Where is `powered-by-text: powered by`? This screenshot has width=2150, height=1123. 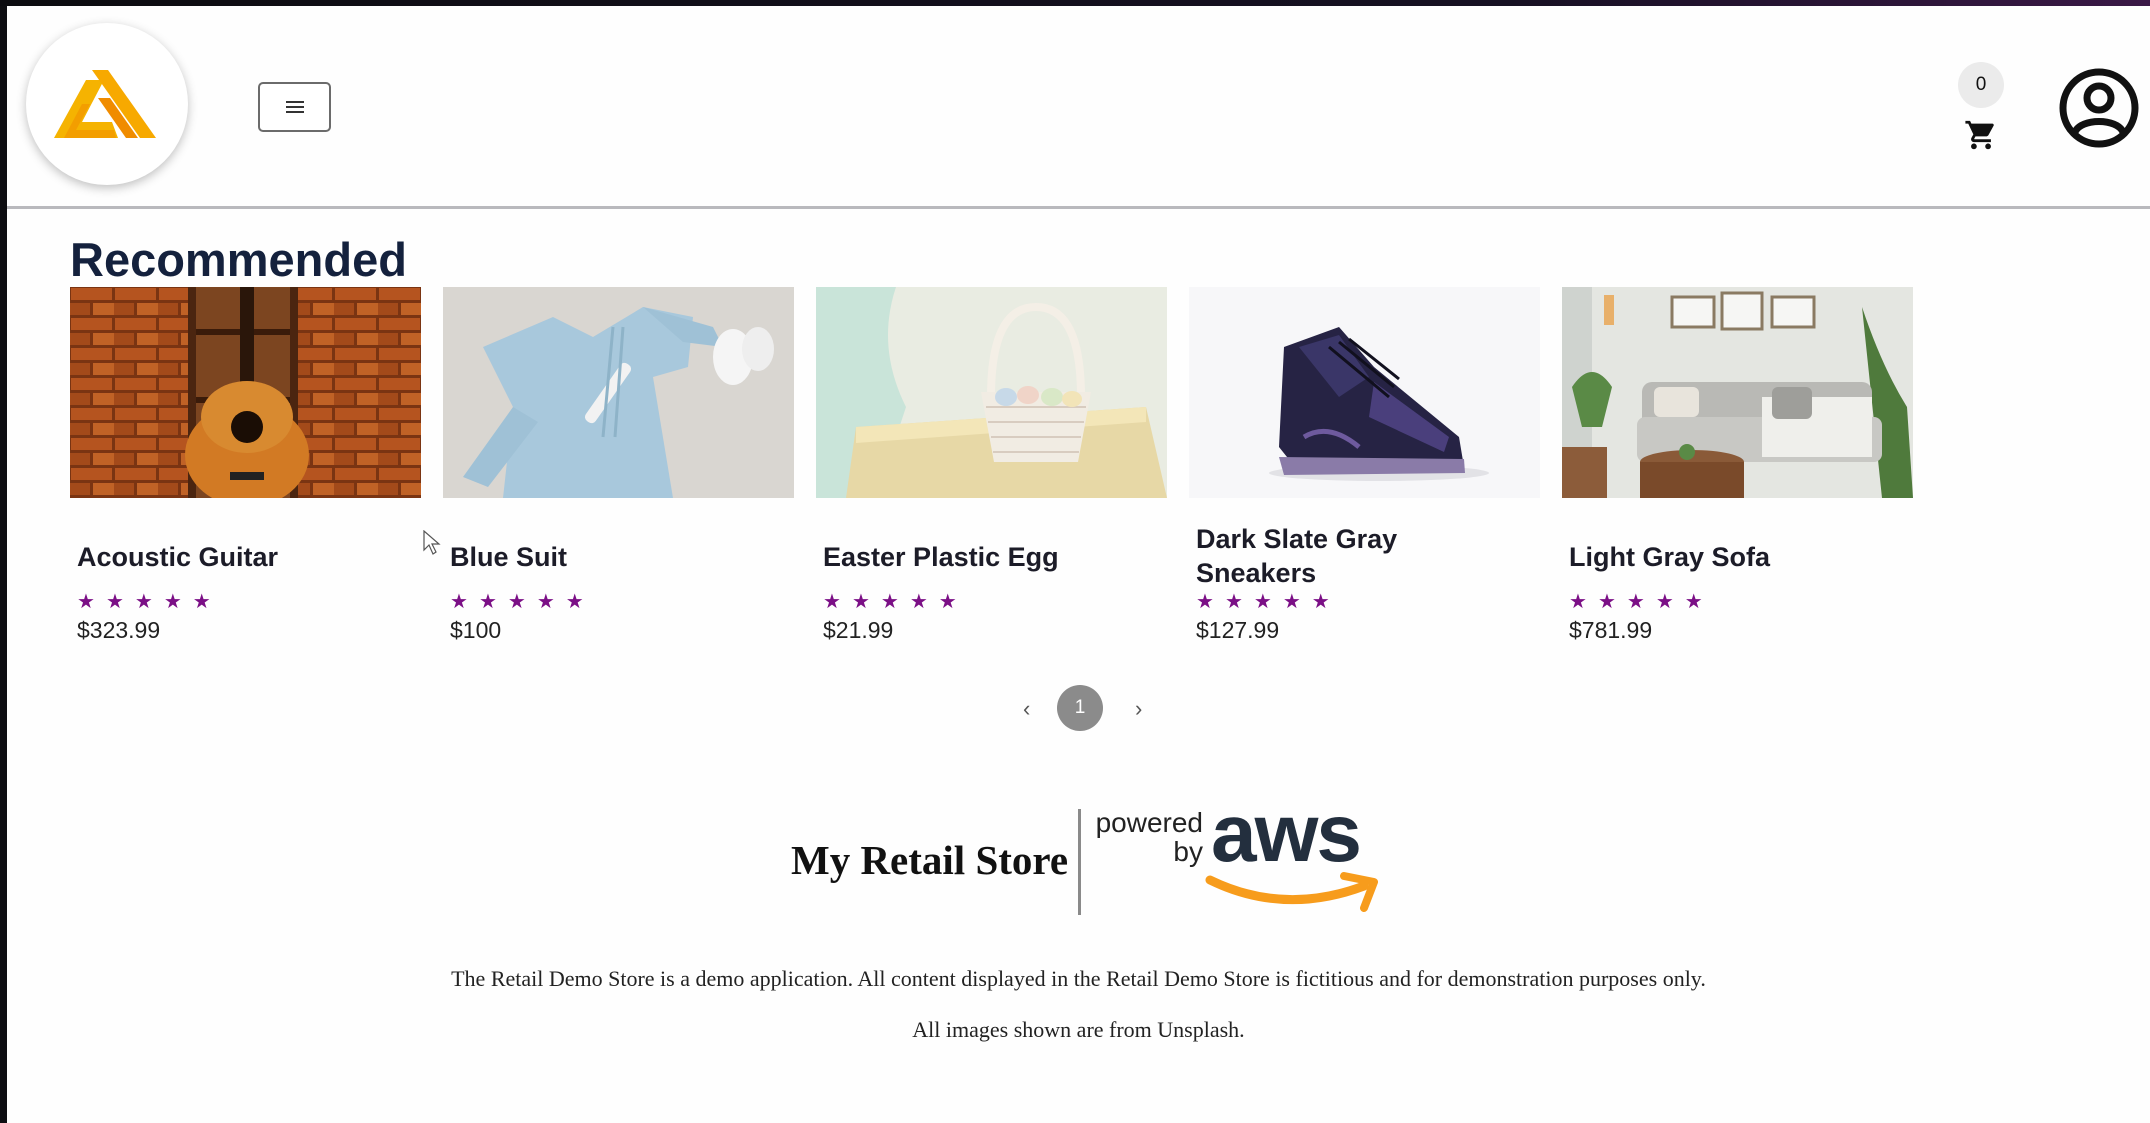
powered-by-text: powered by is located at coordinates (1147, 837).